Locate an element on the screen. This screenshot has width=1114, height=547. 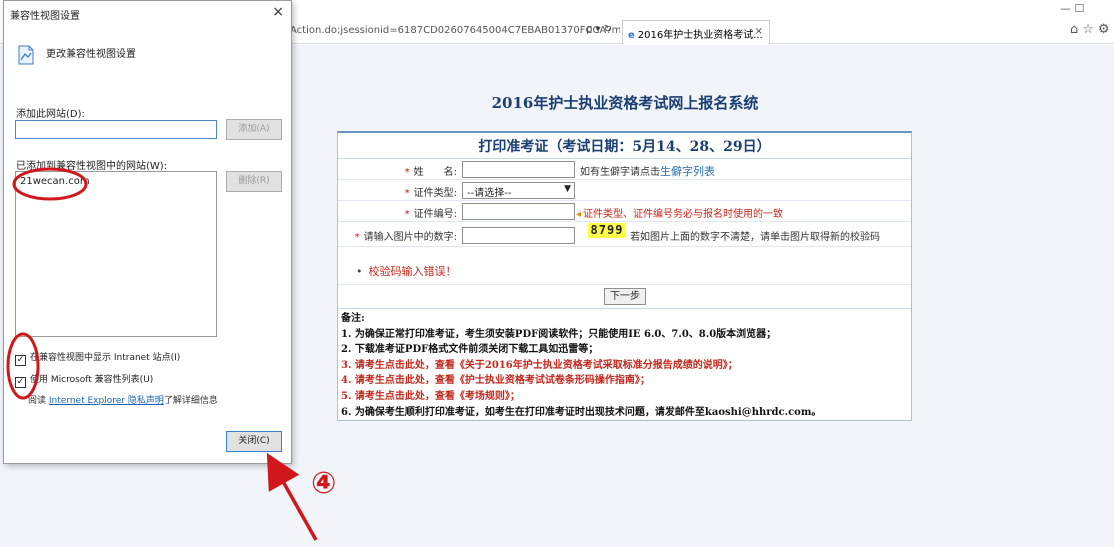
next-row: 下一步 is located at coordinates (624, 297).